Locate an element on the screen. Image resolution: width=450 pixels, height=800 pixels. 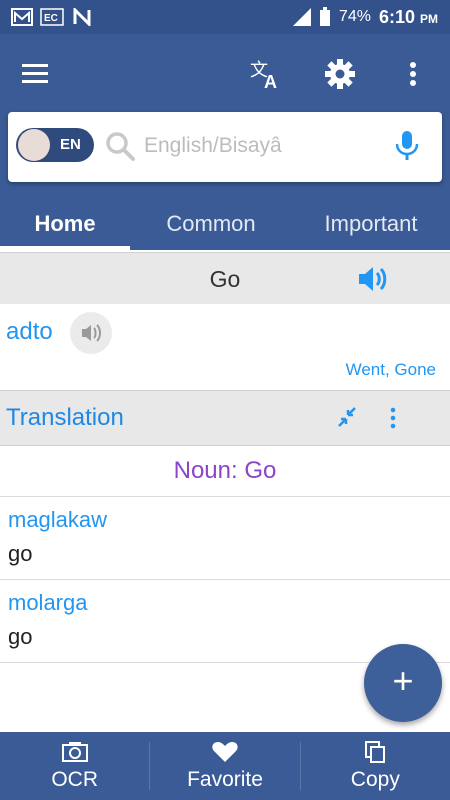
battery-icon is located at coordinates (324, 16).